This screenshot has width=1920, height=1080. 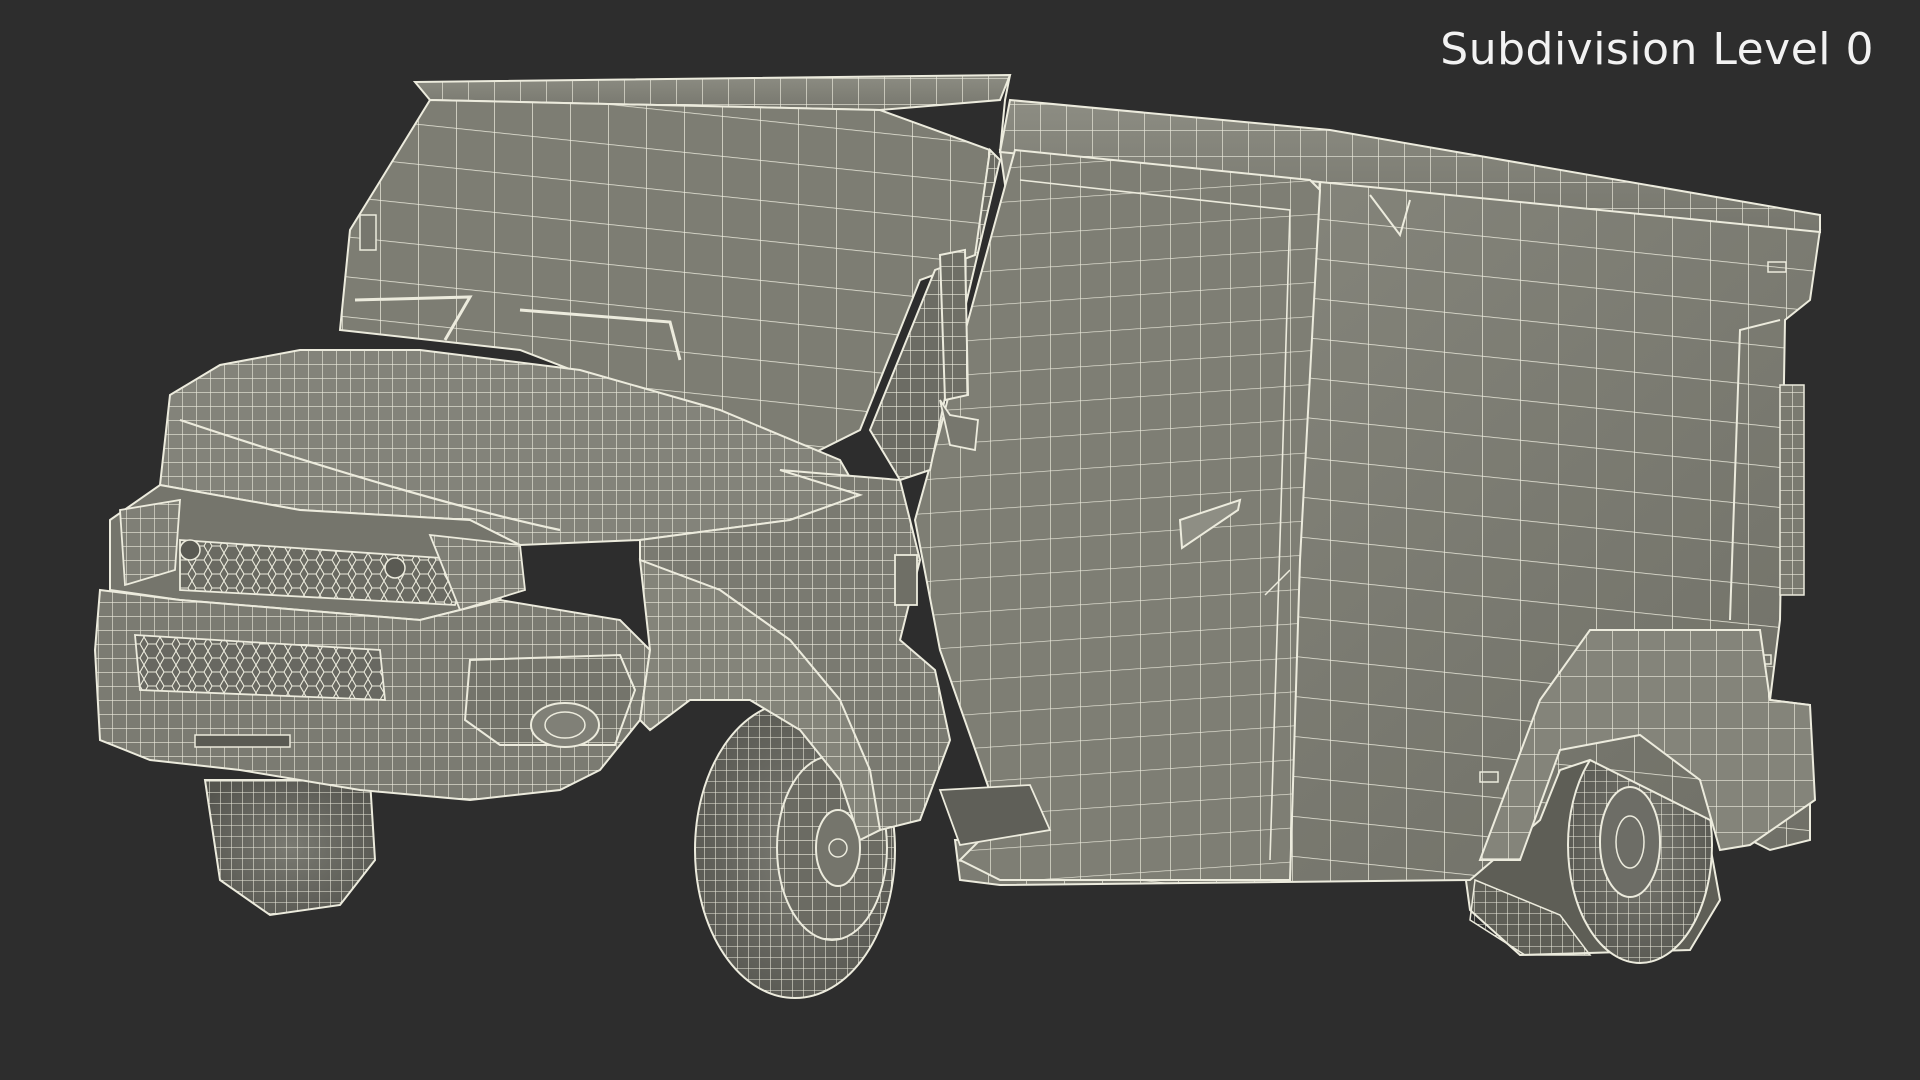 I want to click on subdivision-level-label: Subdivision Level 0, so click(x=1657, y=49).